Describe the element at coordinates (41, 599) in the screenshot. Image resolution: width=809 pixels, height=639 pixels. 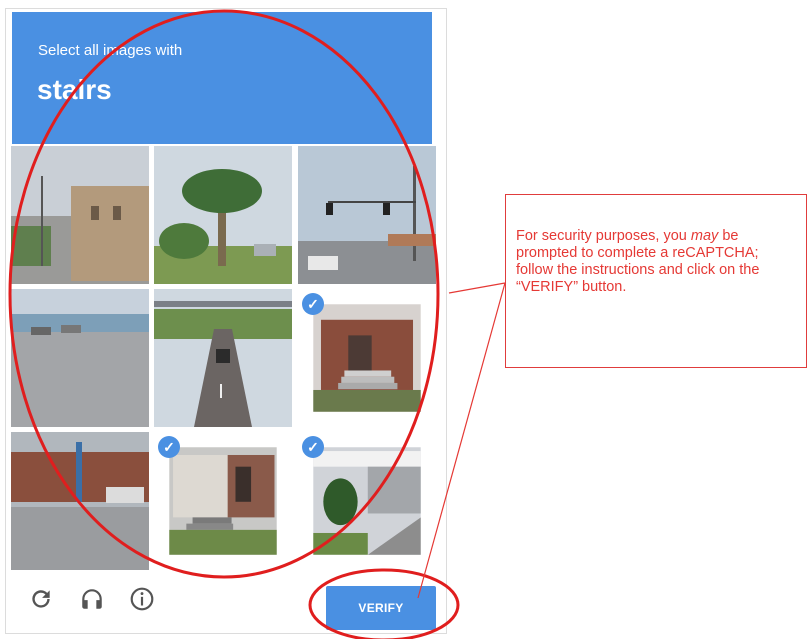
I see `reload-icon` at that location.